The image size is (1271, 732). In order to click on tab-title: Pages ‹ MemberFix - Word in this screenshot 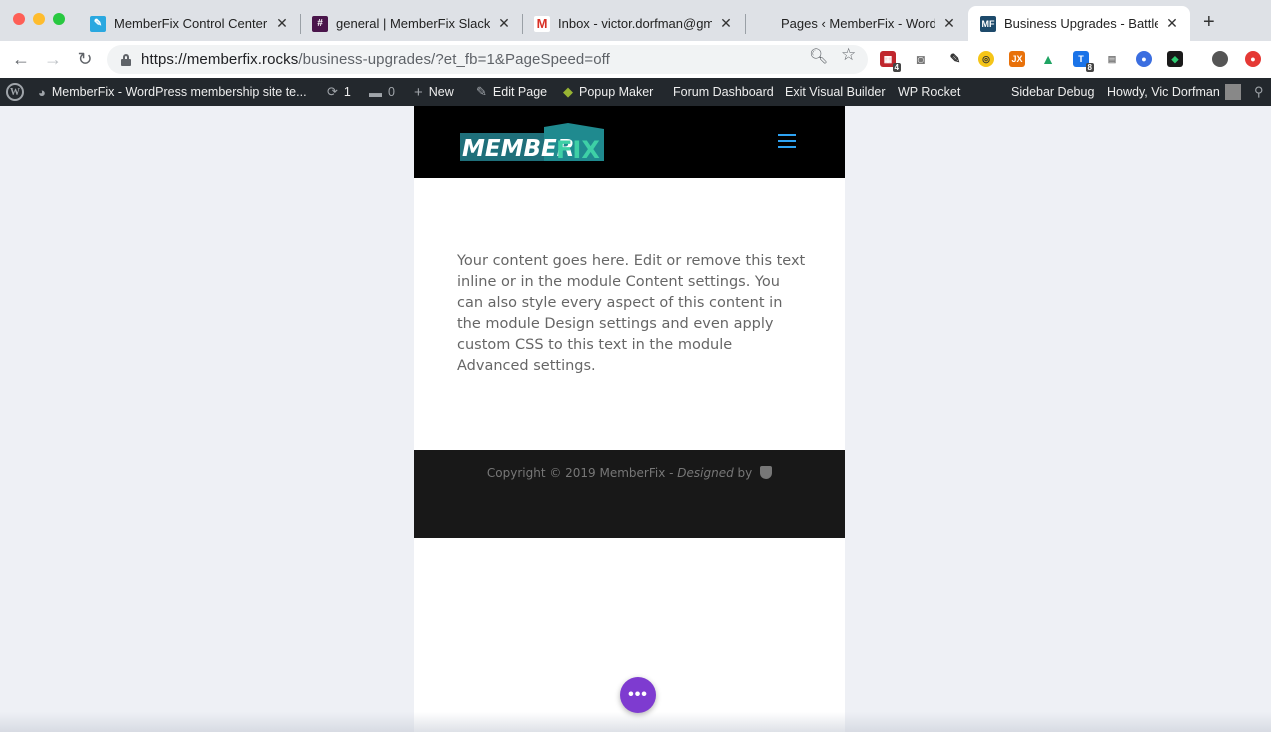, I will do `click(858, 23)`.